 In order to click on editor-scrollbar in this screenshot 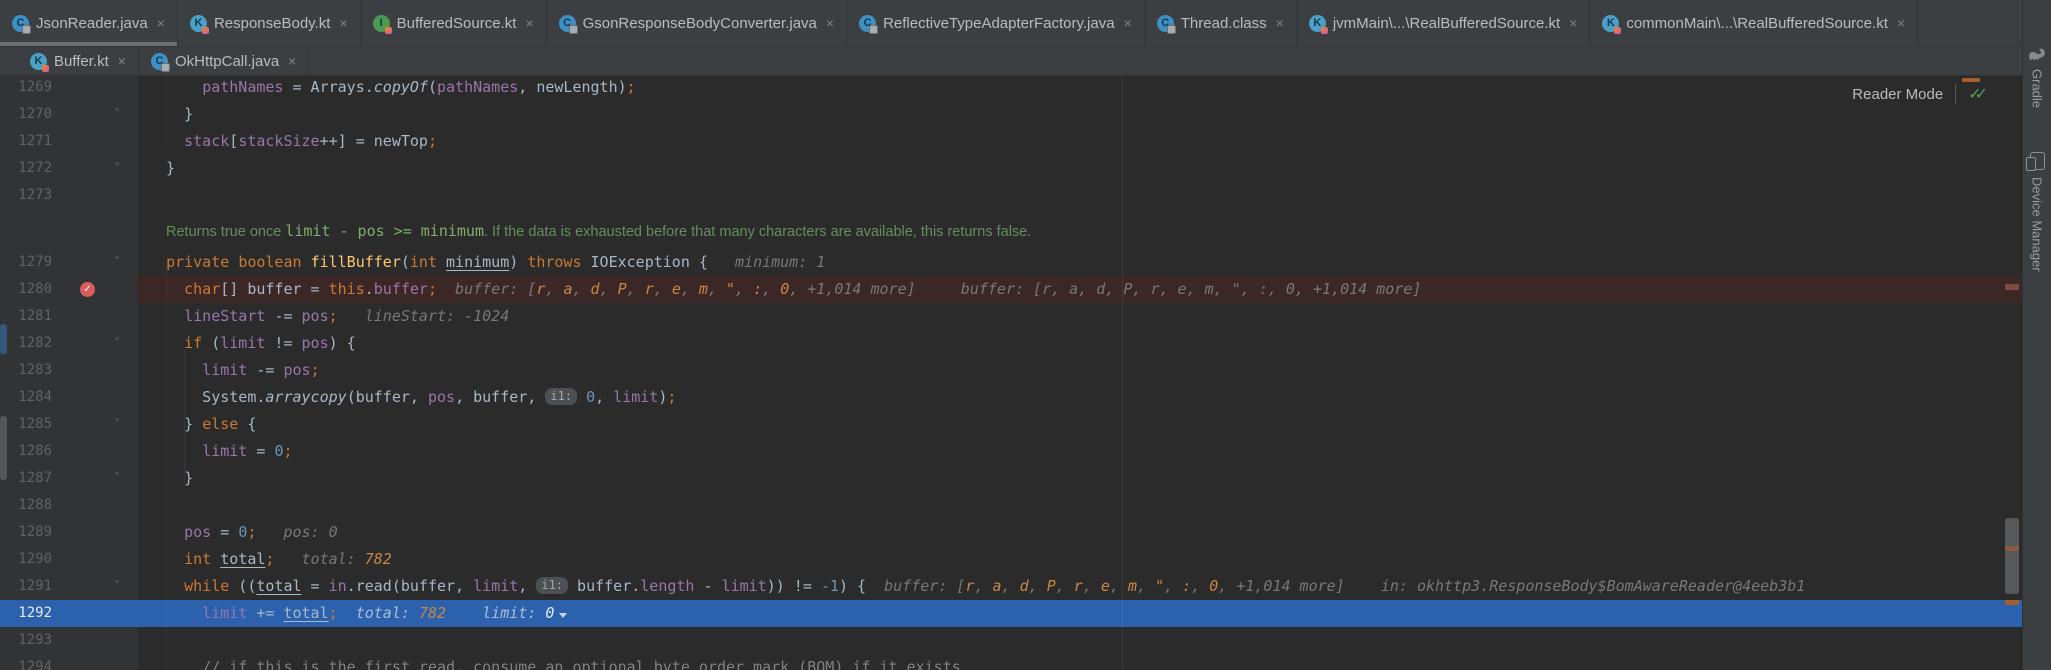, I will do `click(2012, 373)`.